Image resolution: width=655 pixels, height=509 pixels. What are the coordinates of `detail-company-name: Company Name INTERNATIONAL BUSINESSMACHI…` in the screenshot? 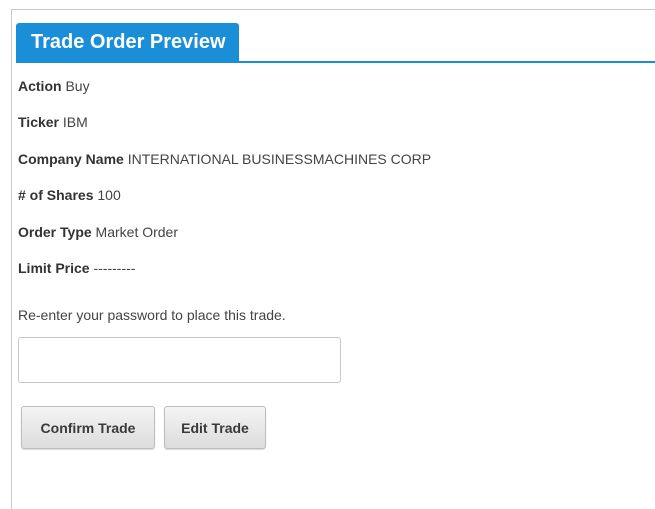 It's located at (328, 165).